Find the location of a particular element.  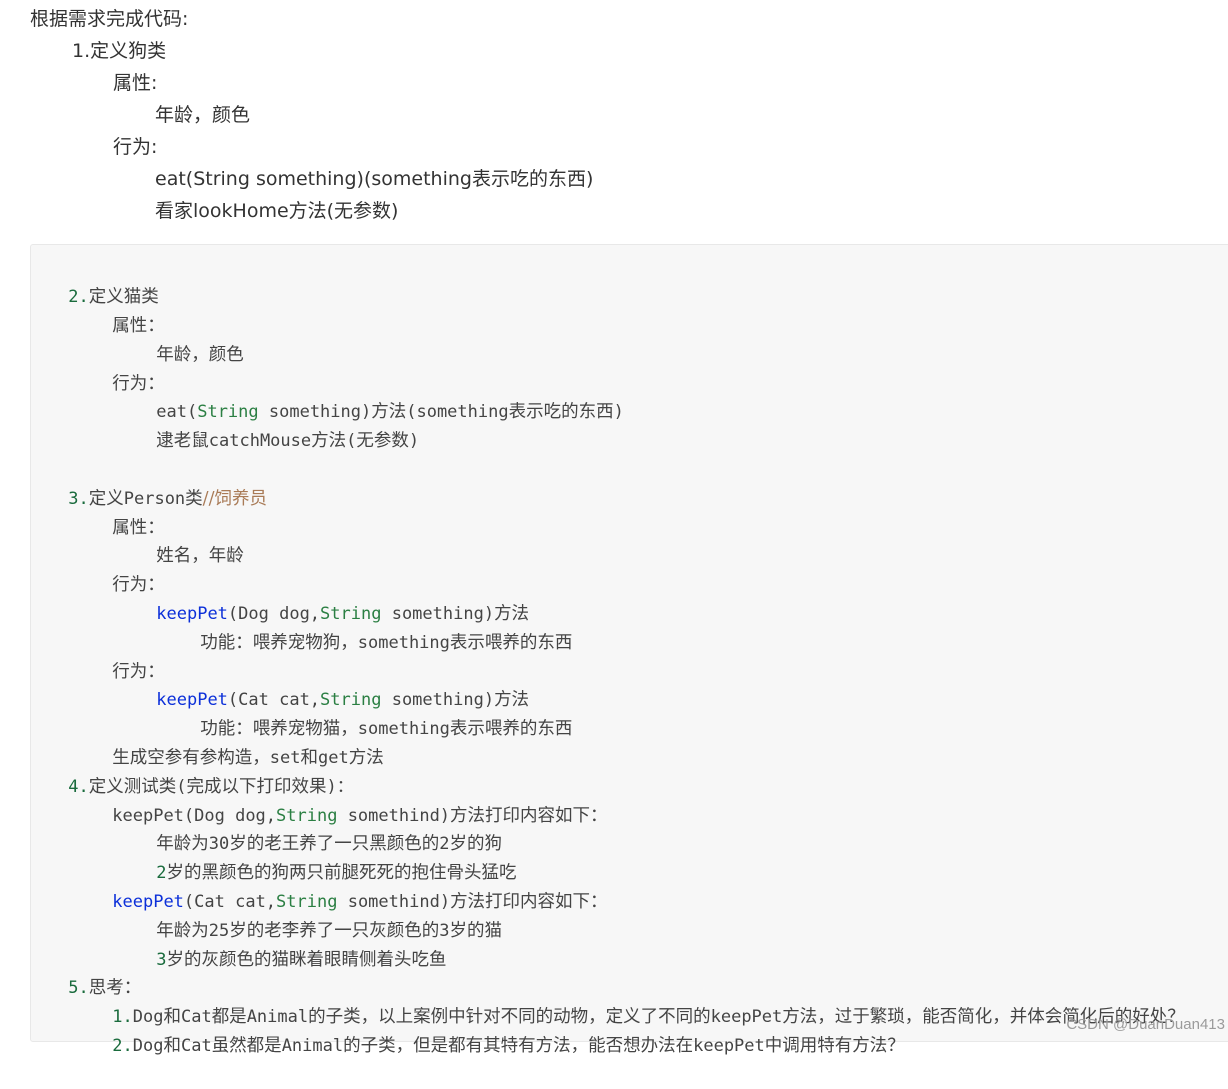

intro-attributes-value: 年龄，颜色 is located at coordinates (203, 115).